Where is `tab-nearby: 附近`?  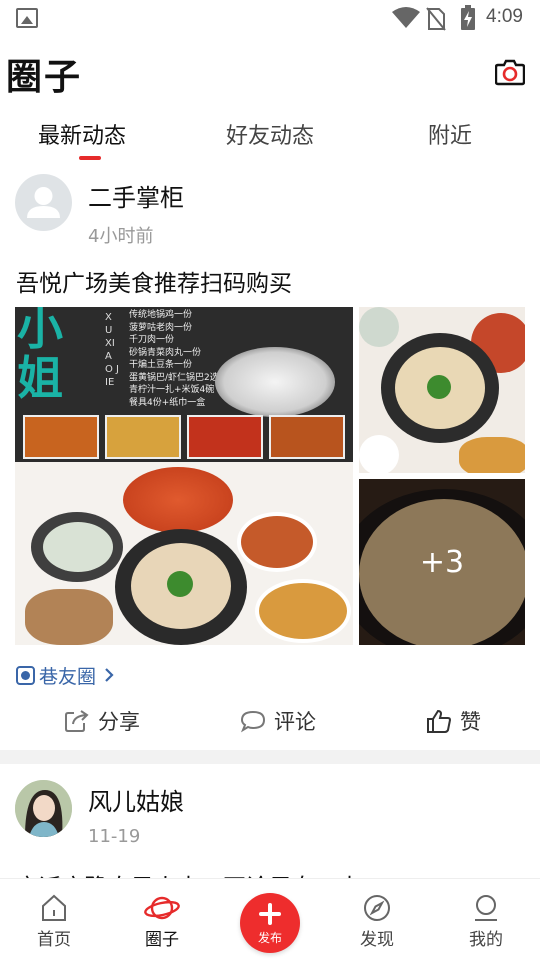 tab-nearby: 附近 is located at coordinates (450, 134).